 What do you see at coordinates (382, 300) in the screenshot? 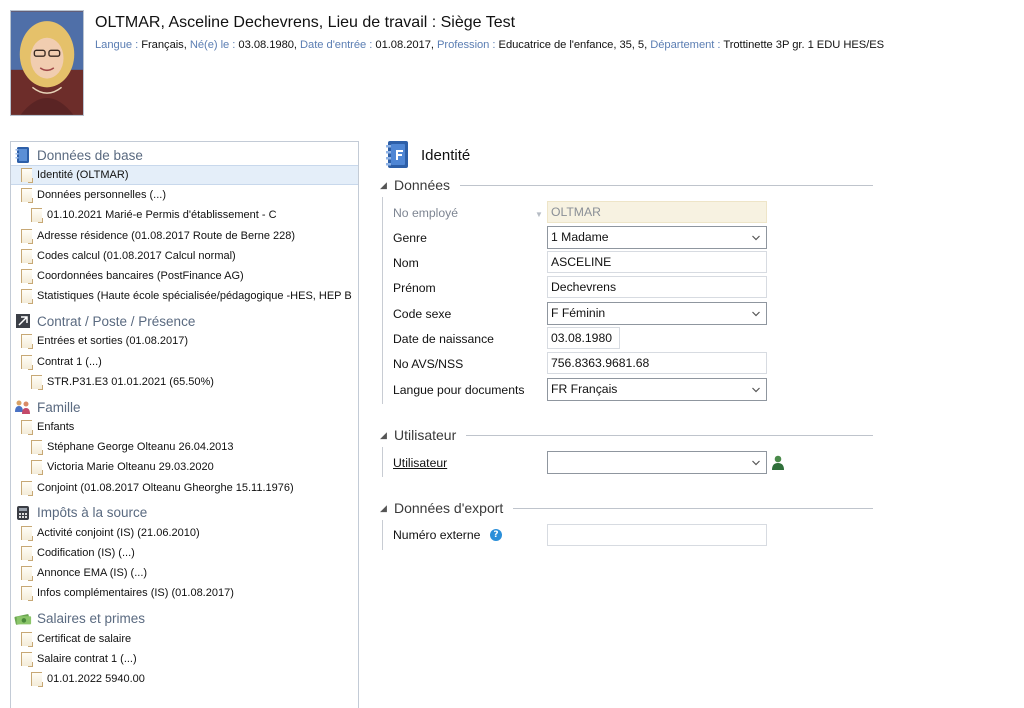
I see `fieldset-donnees-border` at bounding box center [382, 300].